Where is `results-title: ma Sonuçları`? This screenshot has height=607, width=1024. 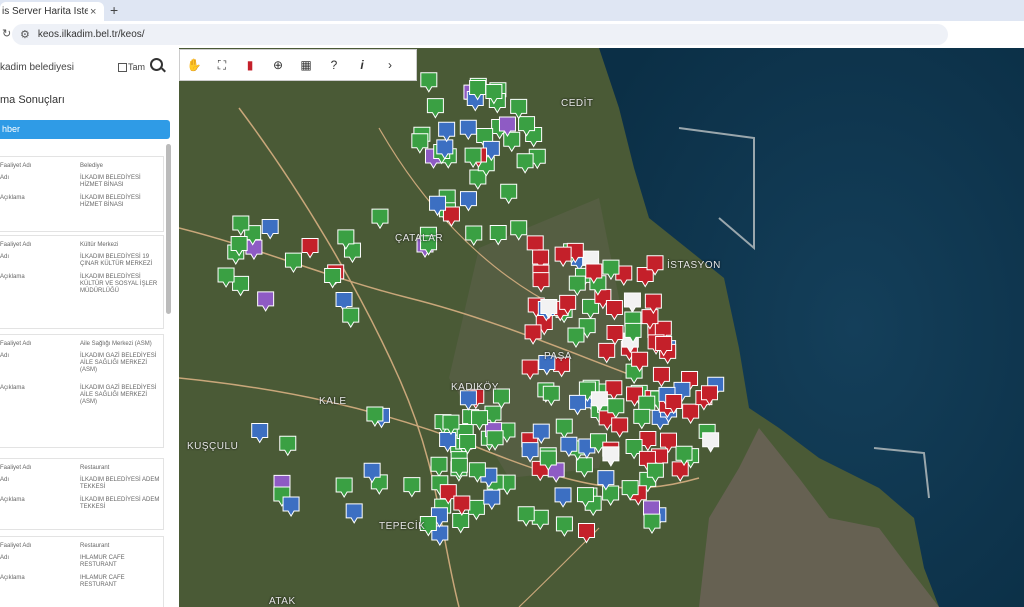
results-title: ma Sonuçları is located at coordinates (32, 100).